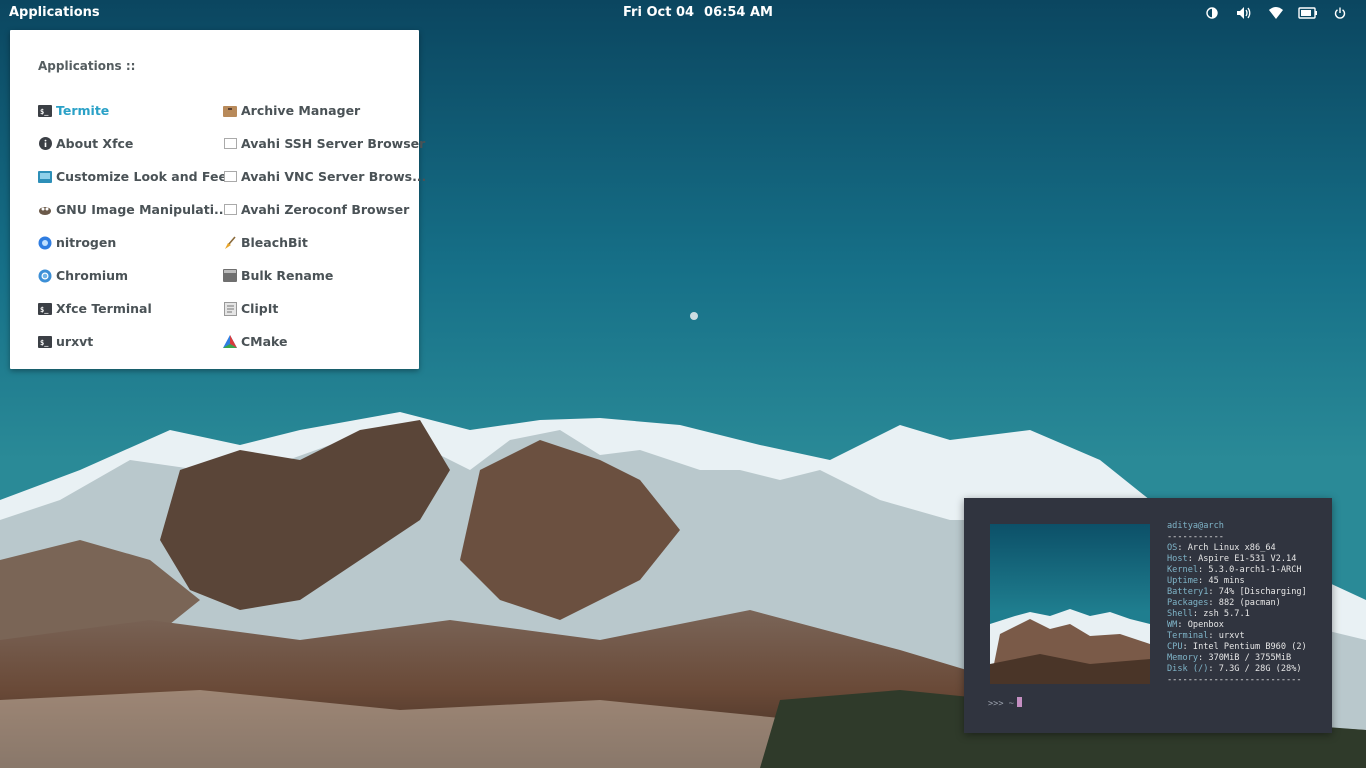 The height and width of the screenshot is (768, 1366). I want to click on app-label: Avahi SSH Server Browser, so click(333, 143).